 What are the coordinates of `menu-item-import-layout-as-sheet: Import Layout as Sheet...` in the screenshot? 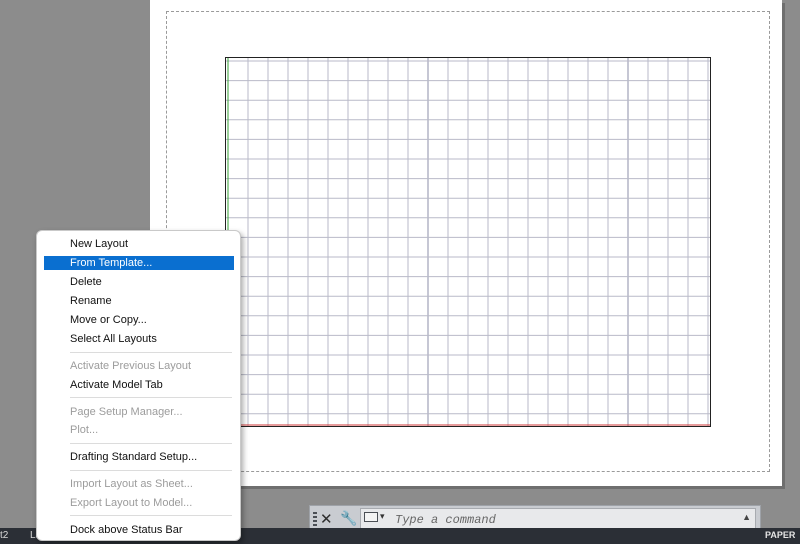 It's located at (139, 484).